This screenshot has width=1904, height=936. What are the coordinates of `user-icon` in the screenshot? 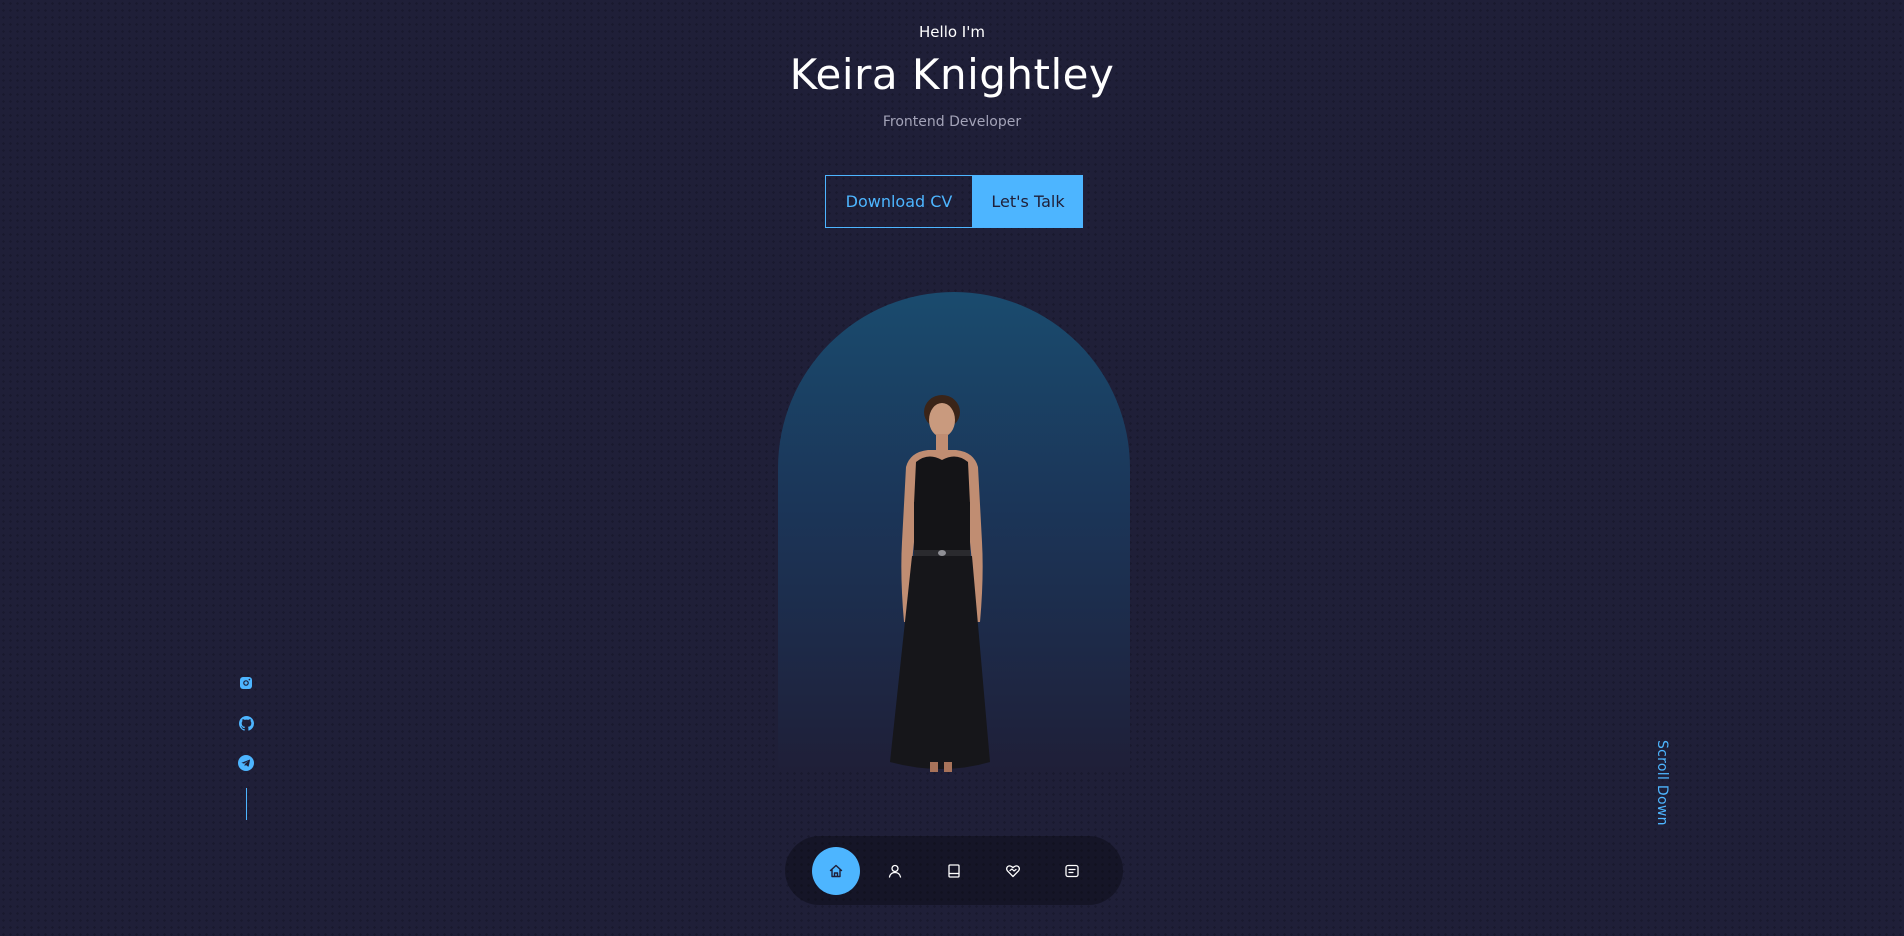 It's located at (895, 871).